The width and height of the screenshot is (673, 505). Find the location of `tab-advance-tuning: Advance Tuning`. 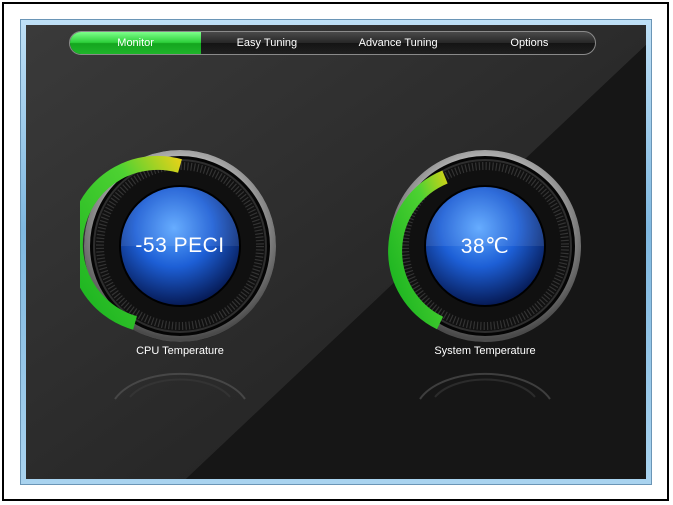

tab-advance-tuning: Advance Tuning is located at coordinates (398, 43).